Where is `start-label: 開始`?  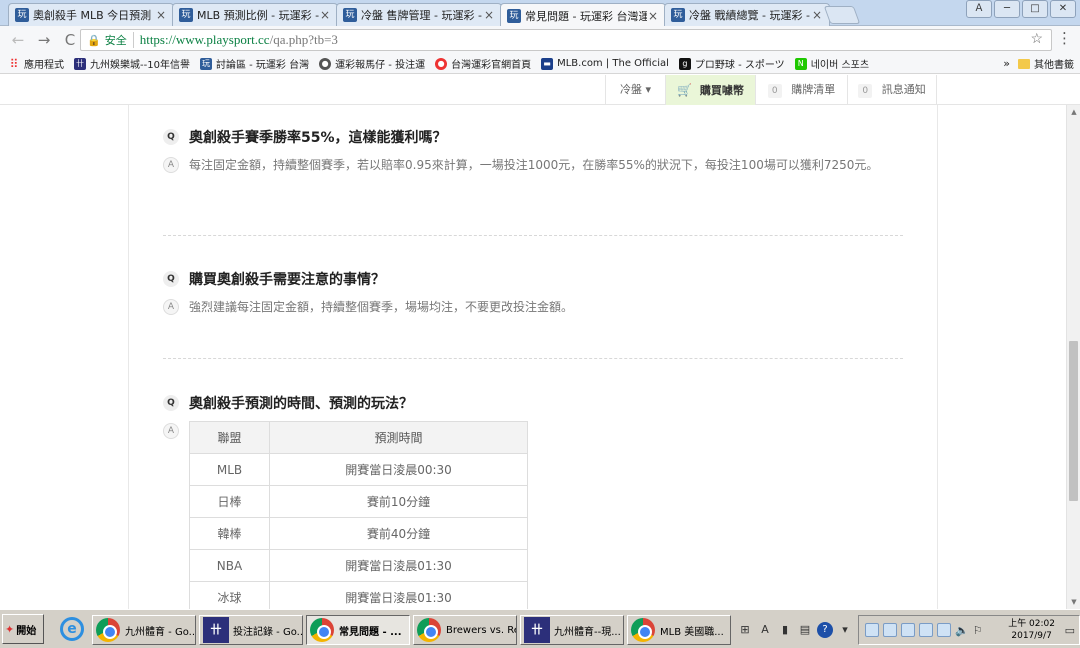 start-label: 開始 is located at coordinates (26, 631).